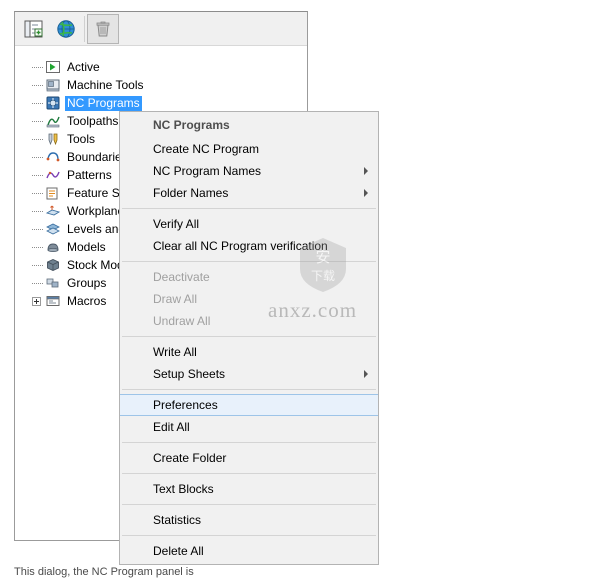 This screenshot has height=578, width=589. Describe the element at coordinates (249, 321) in the screenshot. I see `menu-item-undraw-all: Undraw All` at that location.